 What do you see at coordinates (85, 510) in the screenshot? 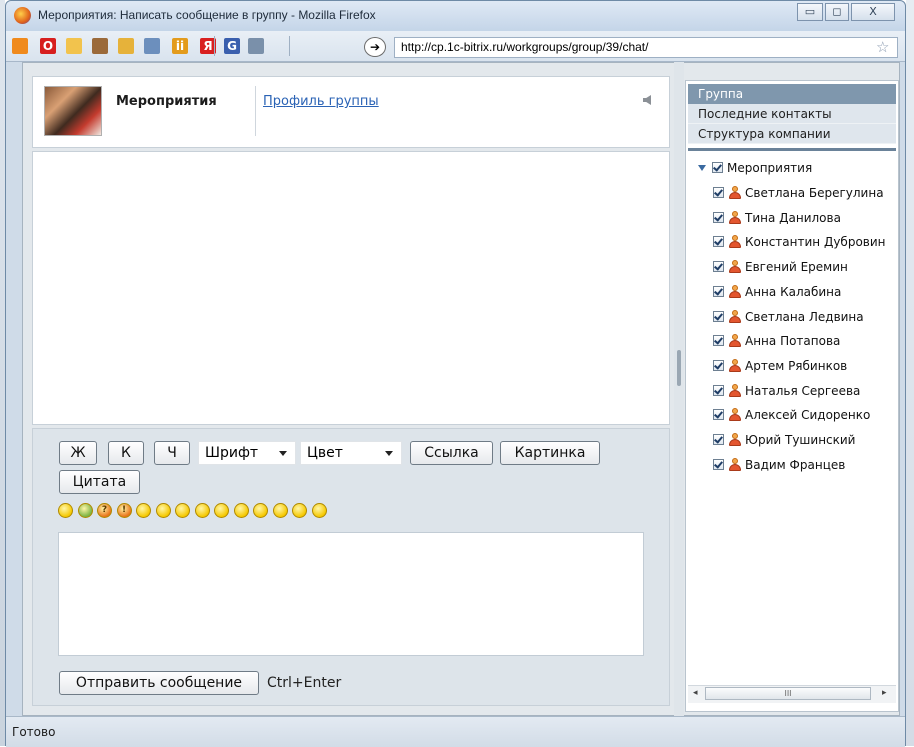
I see `sync-smiley-icon` at bounding box center [85, 510].